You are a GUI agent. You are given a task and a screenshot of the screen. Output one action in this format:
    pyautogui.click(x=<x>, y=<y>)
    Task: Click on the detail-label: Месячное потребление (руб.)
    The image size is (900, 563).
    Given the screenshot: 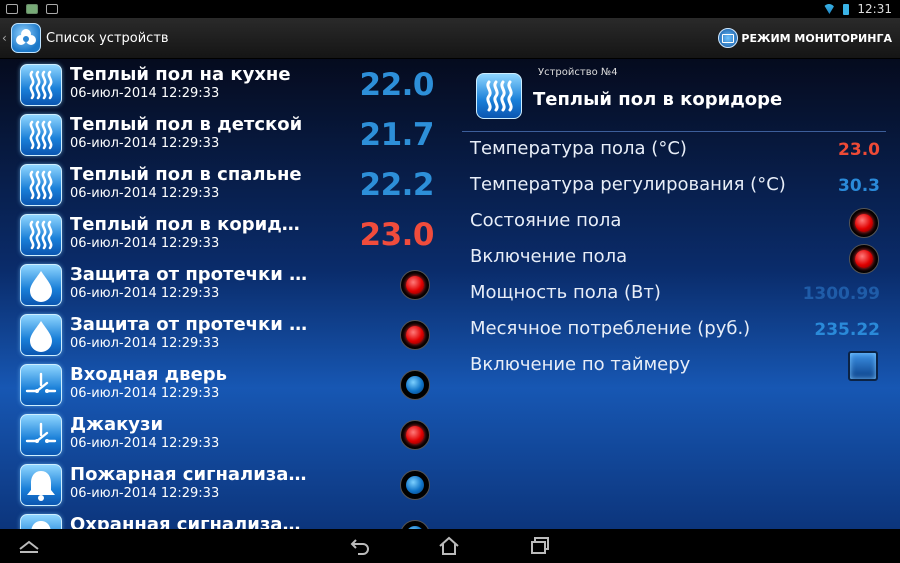 What is the action you would take?
    pyautogui.click(x=610, y=328)
    